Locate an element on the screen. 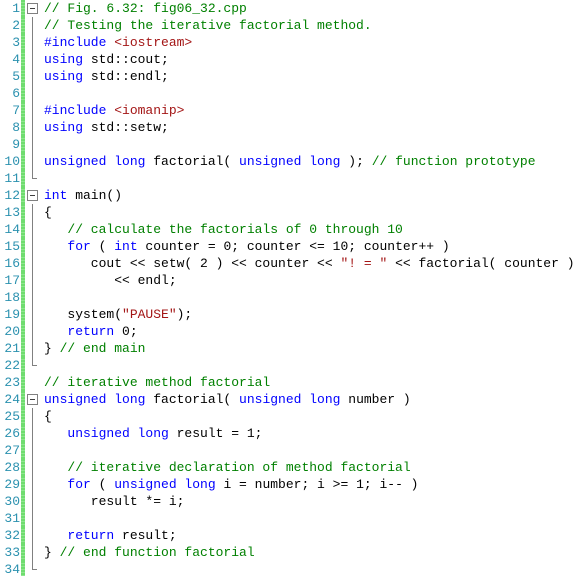  code-line: 20 return 0; is located at coordinates (292, 331).